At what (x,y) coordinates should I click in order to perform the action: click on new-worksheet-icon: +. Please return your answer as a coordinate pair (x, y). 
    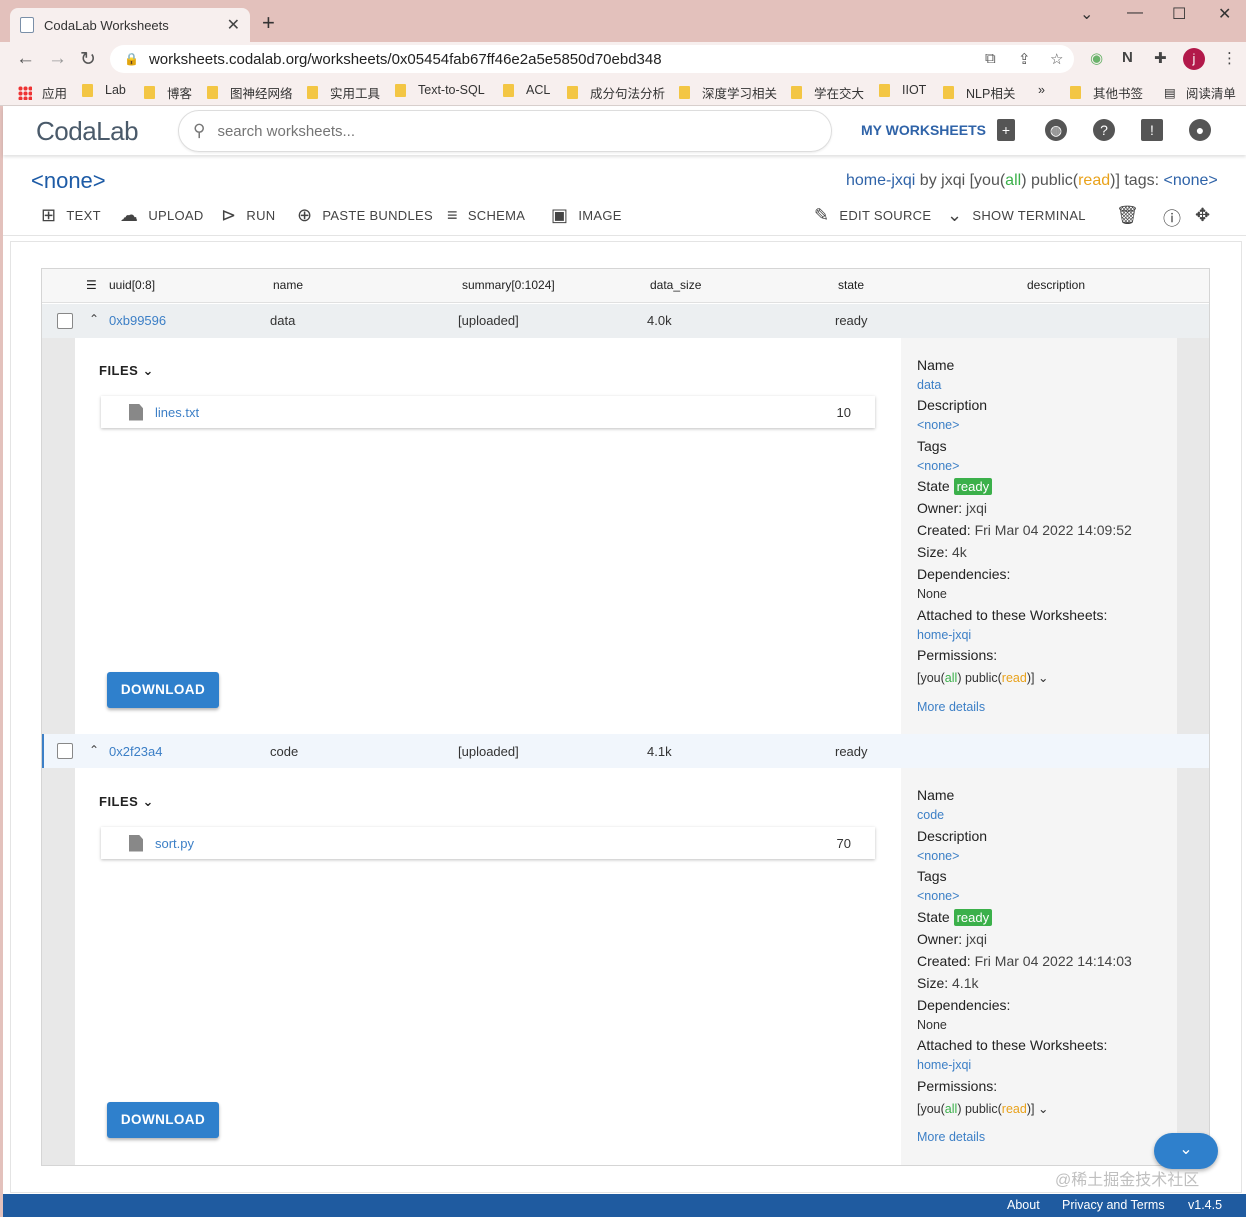
    Looking at the image, I should click on (1006, 130).